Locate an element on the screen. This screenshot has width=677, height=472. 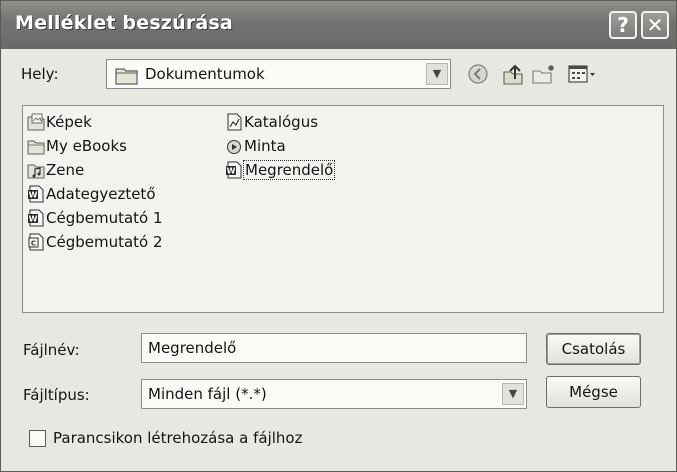
file-name: Cégbemutató 2 is located at coordinates (104, 242).